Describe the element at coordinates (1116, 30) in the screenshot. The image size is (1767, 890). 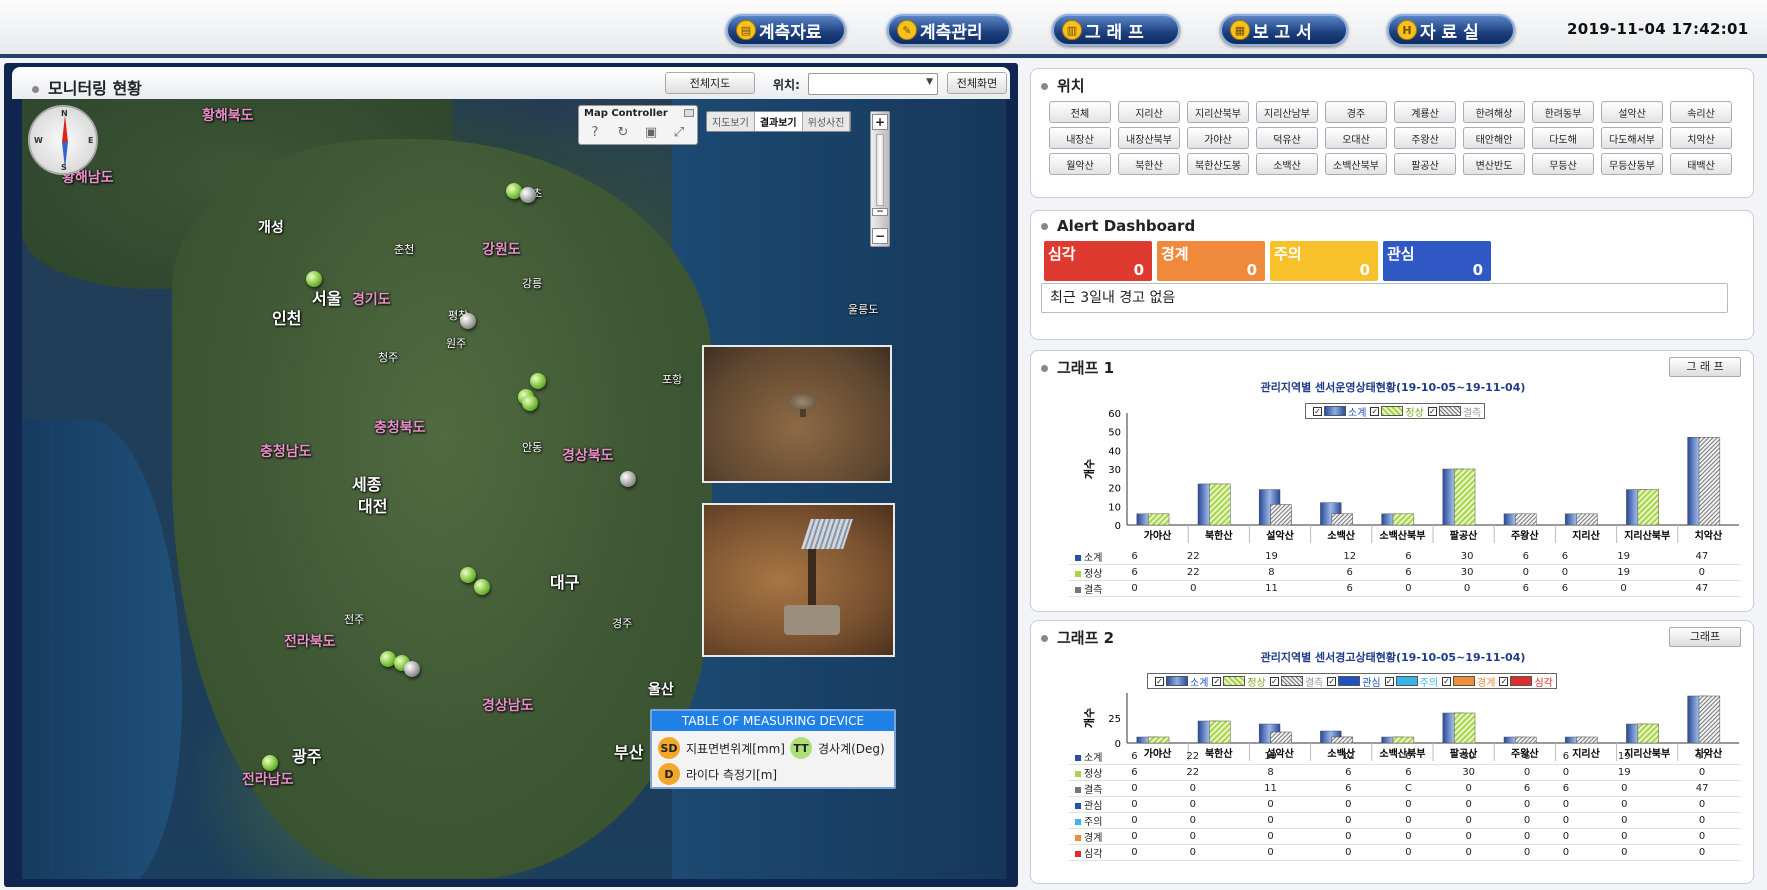
I see `nav-button-graph: ▥ 그 래 프` at that location.